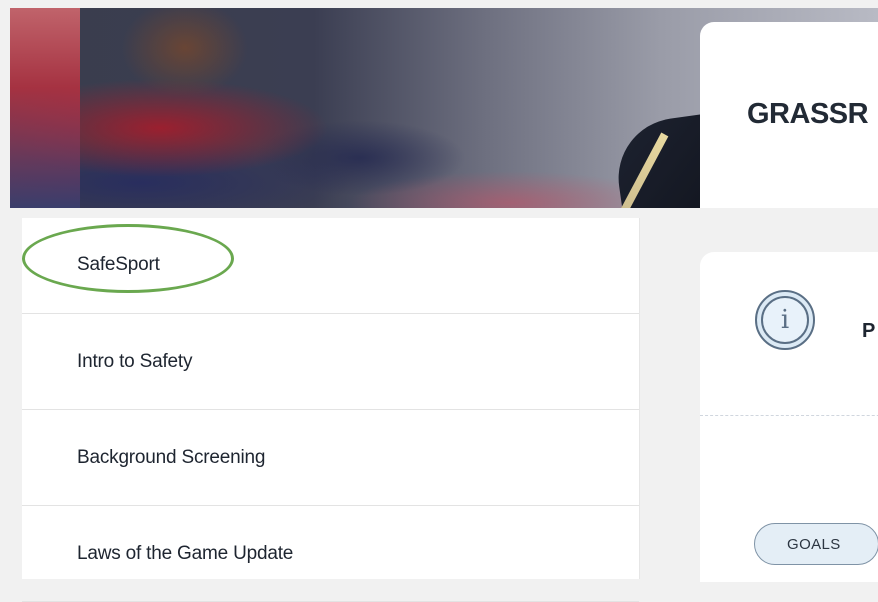 This screenshot has height=602, width=878. I want to click on info-card: i P GOALS, so click(789, 417).